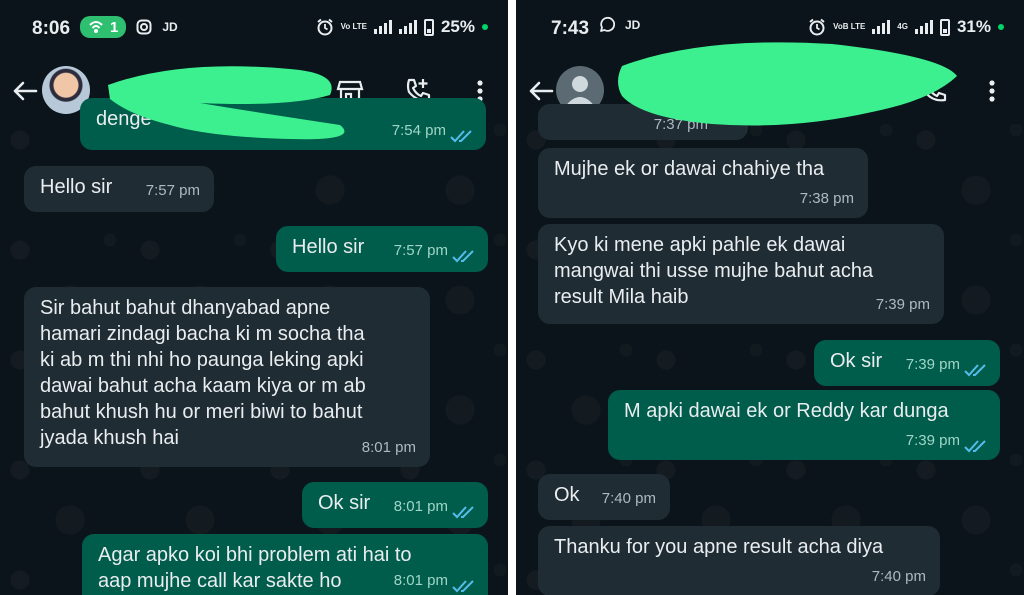 Image resolution: width=1024 pixels, height=595 pixels. I want to click on volte-tag: VoB LTE, so click(849, 26).